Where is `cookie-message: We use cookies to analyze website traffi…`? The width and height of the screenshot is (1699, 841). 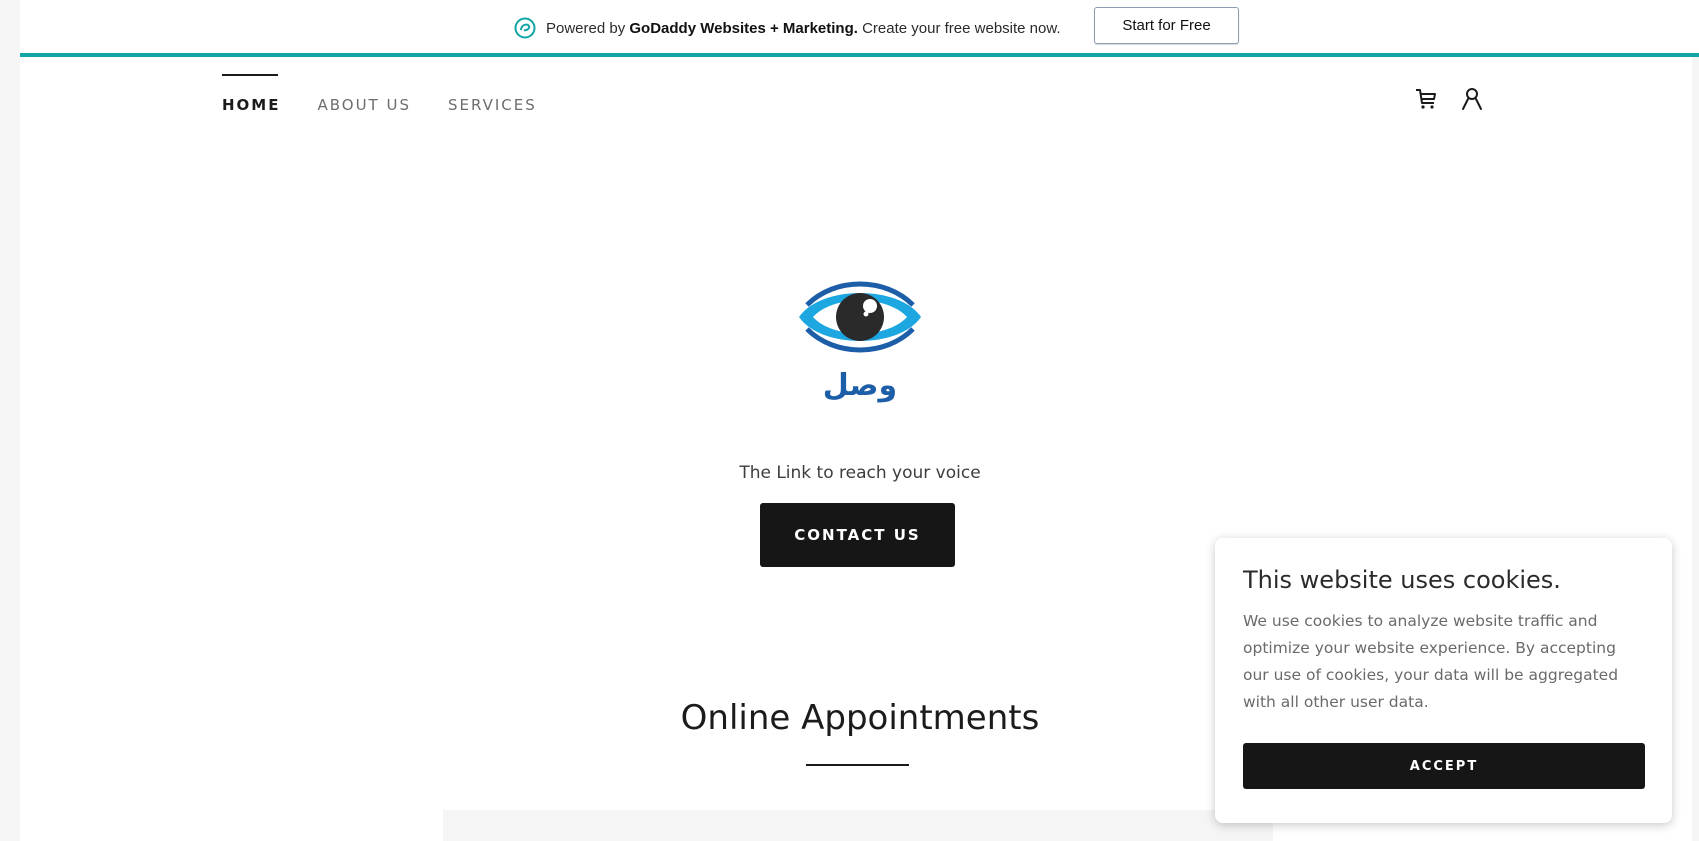
cookie-message: We use cookies to analyze website traffi… is located at coordinates (1431, 661).